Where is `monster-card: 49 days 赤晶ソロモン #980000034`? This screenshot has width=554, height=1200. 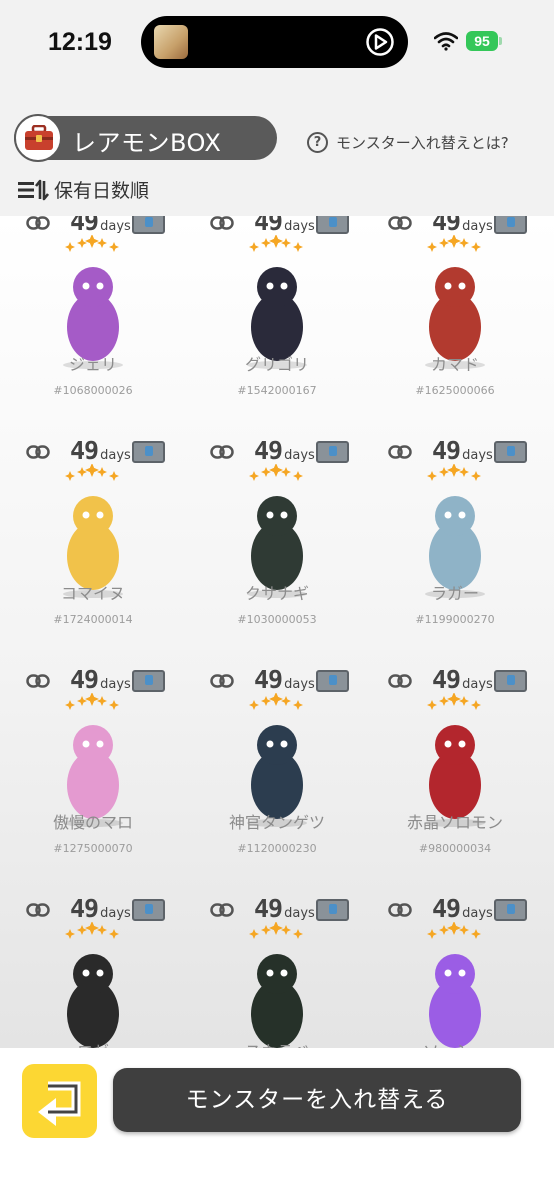
monster-card: 49 days 赤晶ソロモン #980000034 is located at coordinates (455, 767).